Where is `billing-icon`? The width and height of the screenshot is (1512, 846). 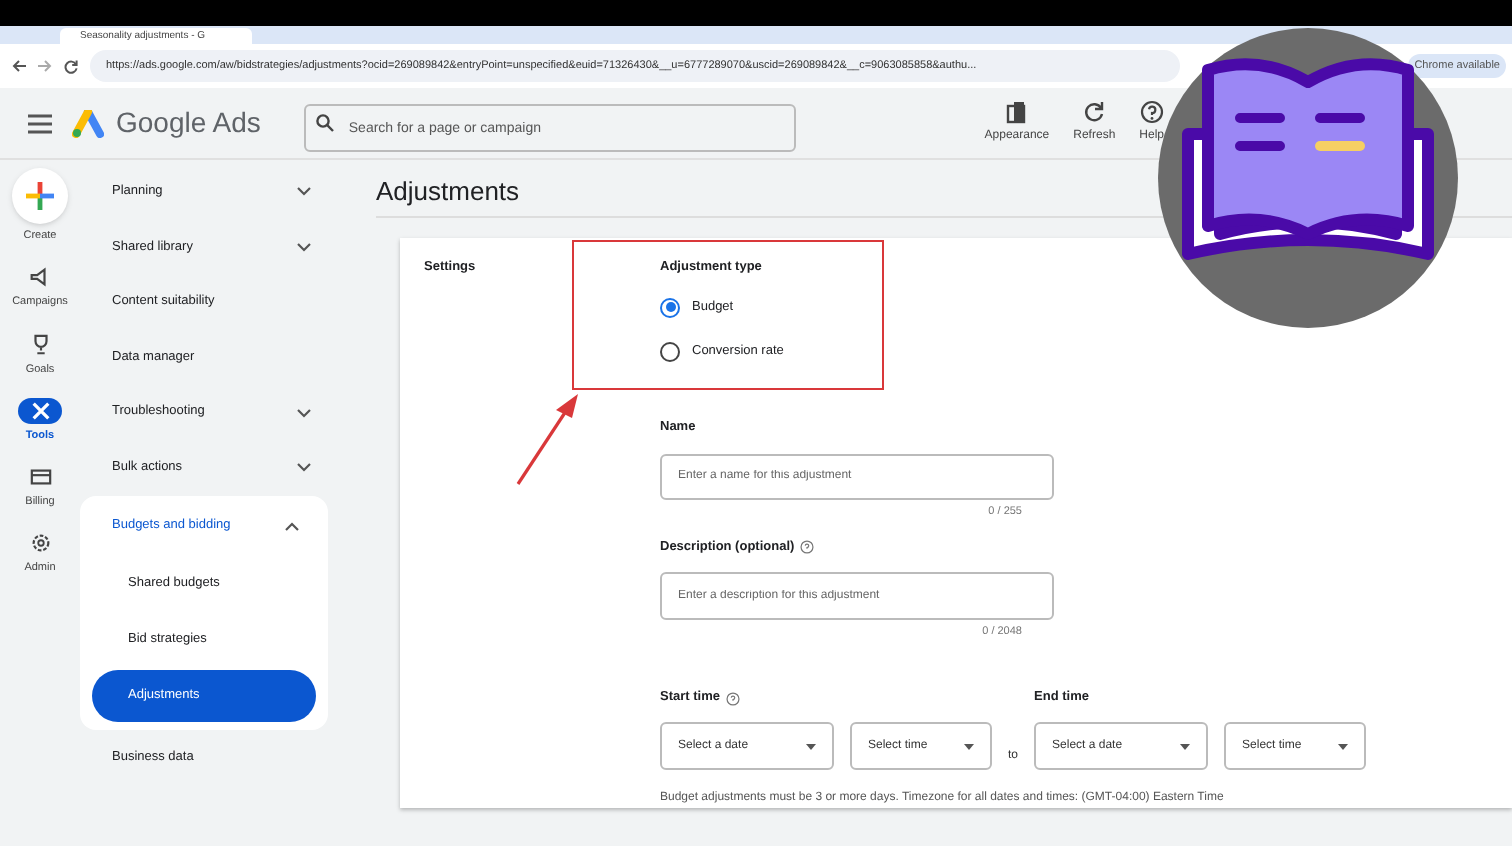
billing-icon is located at coordinates (40, 477).